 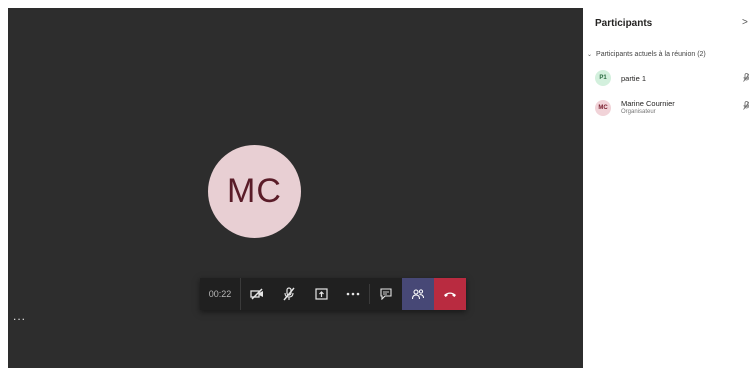 I want to click on share-screen-icon, so click(x=321, y=294).